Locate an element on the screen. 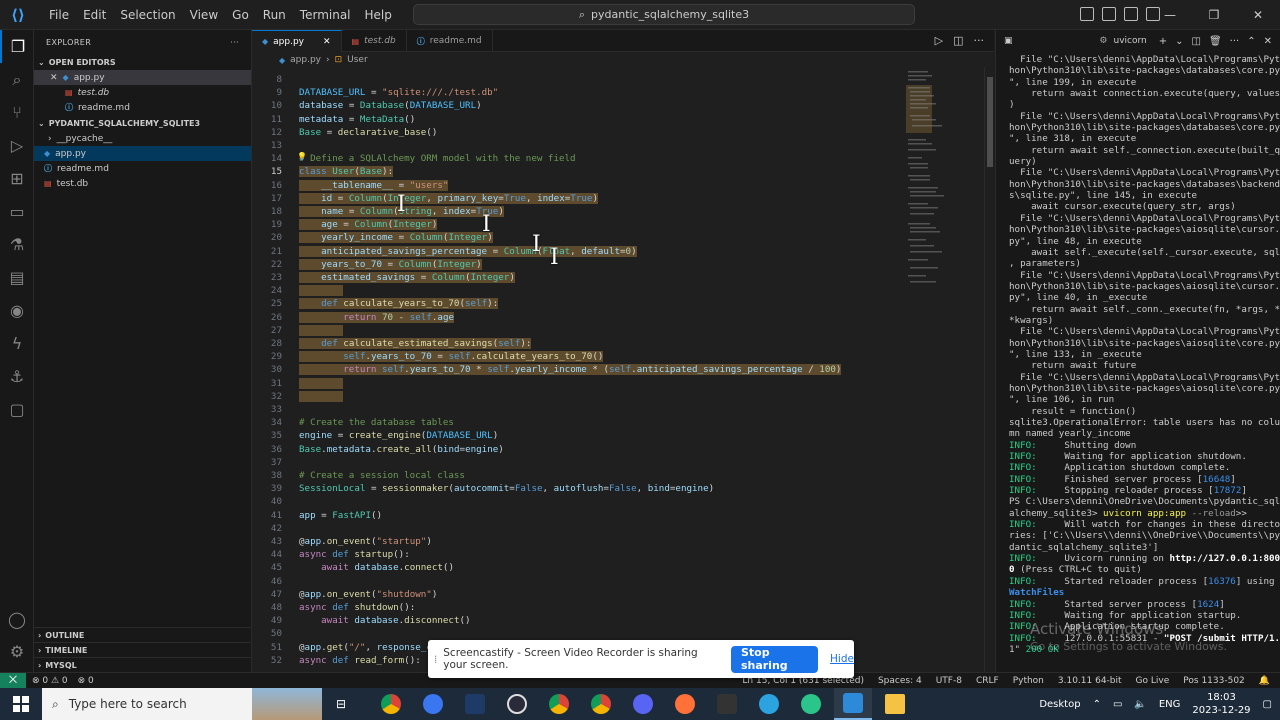 The width and height of the screenshot is (1280, 720). python-interpreter: 3.10.11 64-bit is located at coordinates (1090, 681).